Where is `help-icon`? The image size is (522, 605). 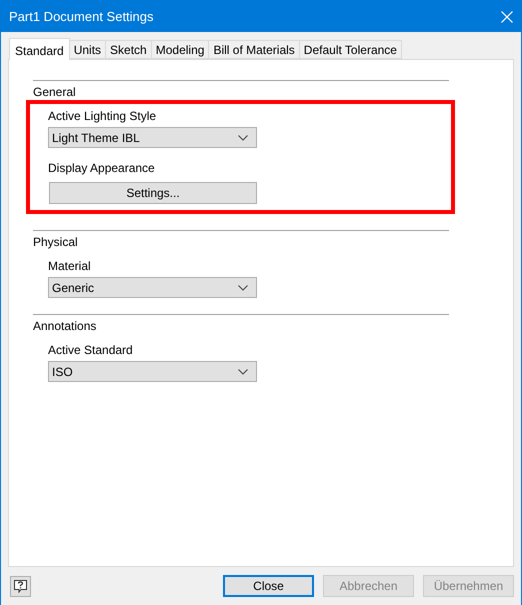
help-icon is located at coordinates (20, 586).